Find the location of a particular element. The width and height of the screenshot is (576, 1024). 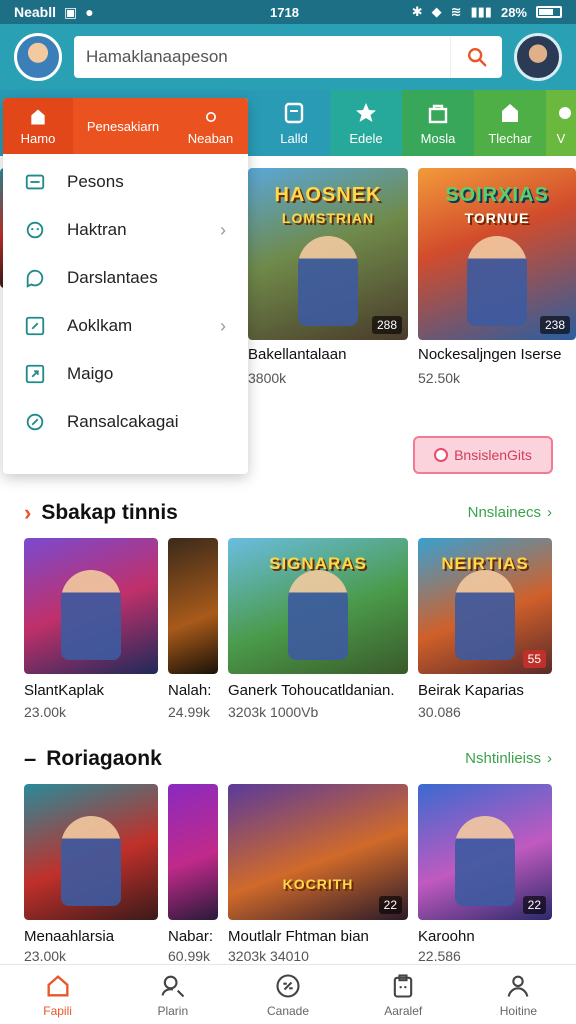

featured-card-0: HAOSNEK LOMSTRIAN 288 is located at coordinates (328, 254).